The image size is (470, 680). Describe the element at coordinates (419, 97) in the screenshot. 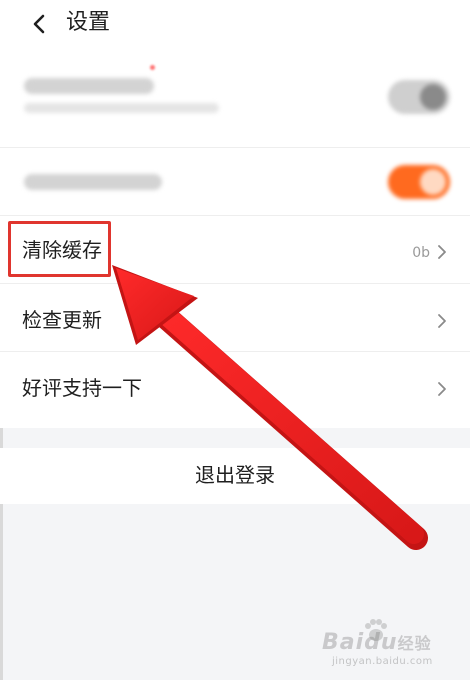

I see `toggle-switch-off` at that location.